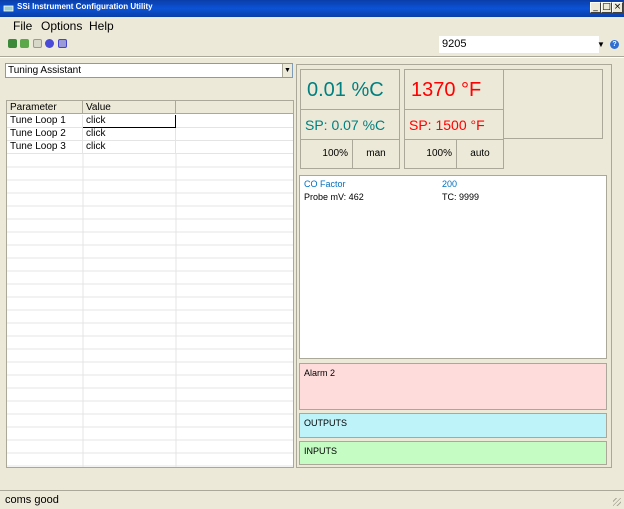 This screenshot has height=509, width=624. I want to click on bulb-icon, so click(37, 43).